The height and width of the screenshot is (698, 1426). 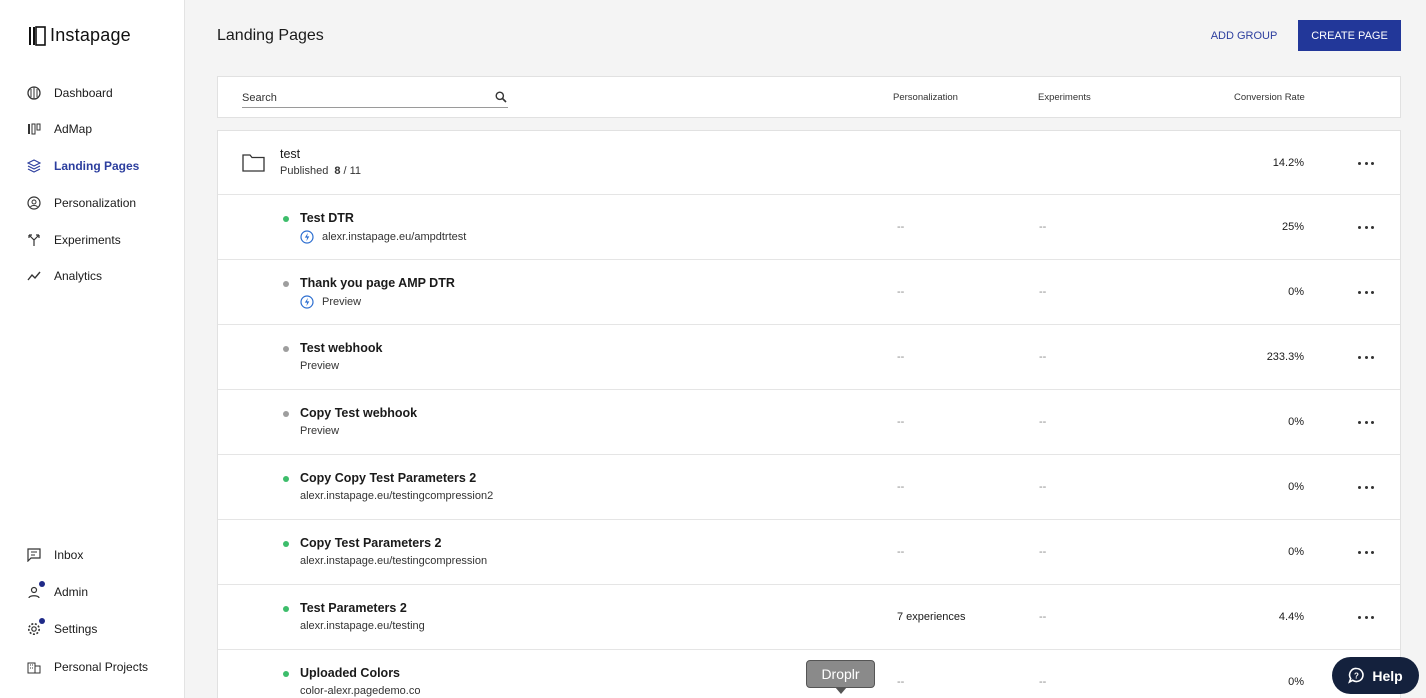 I want to click on group-total-count: / 11, so click(x=352, y=171).